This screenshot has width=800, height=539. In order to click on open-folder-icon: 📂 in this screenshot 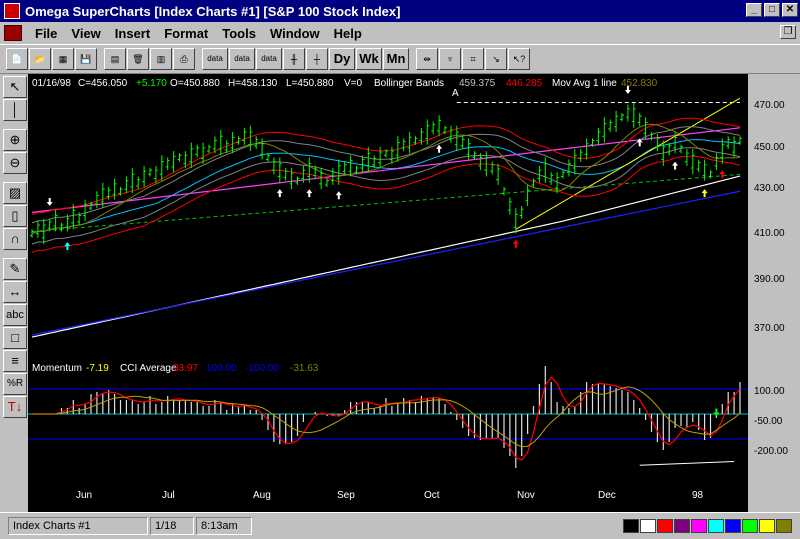, I will do `click(40, 59)`.